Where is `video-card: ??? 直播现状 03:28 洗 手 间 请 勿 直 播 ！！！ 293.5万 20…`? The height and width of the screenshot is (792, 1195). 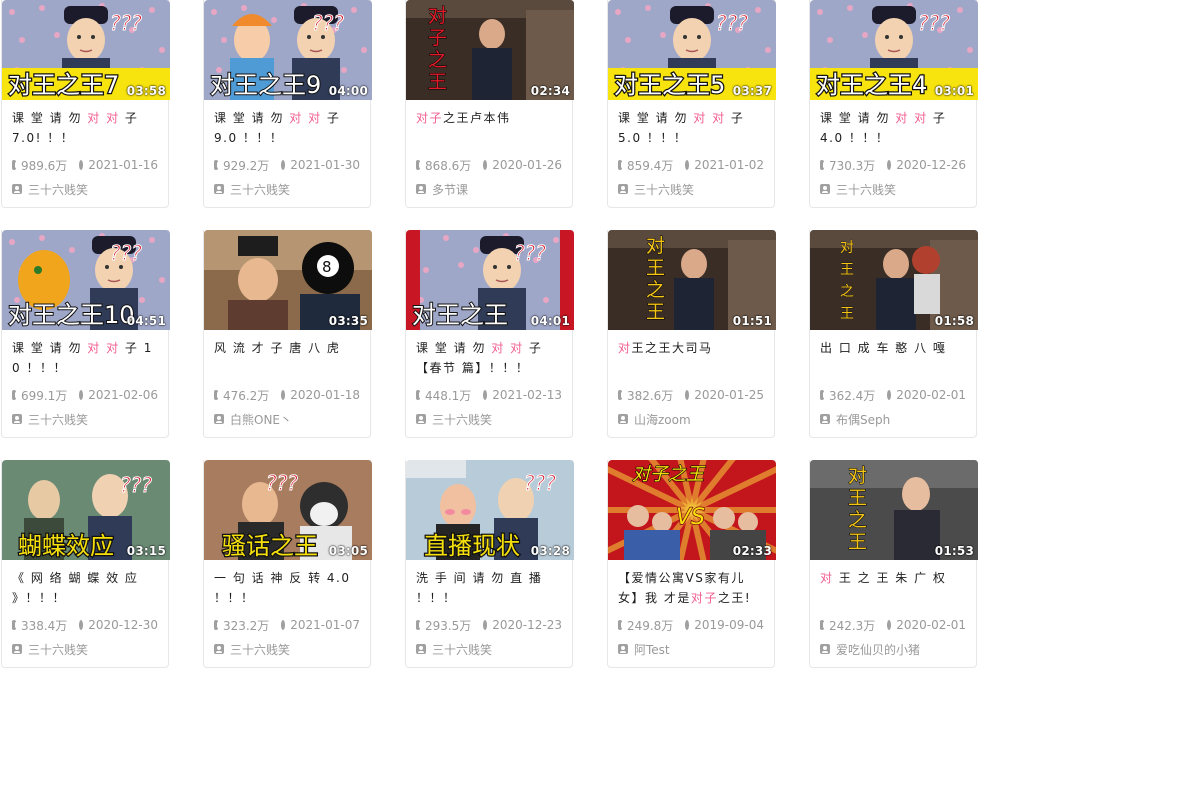 video-card: ??? 直播现状 03:28 洗 手 间 请 勿 直 播 ！！！ 293.5万 20… is located at coordinates (489, 564).